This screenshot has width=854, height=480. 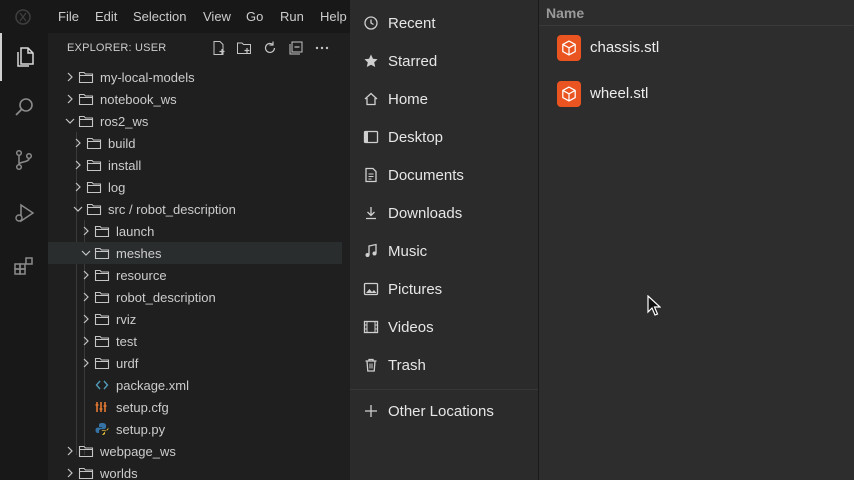 What do you see at coordinates (195, 407) in the screenshot?
I see `tree-file: setup.cfg` at bounding box center [195, 407].